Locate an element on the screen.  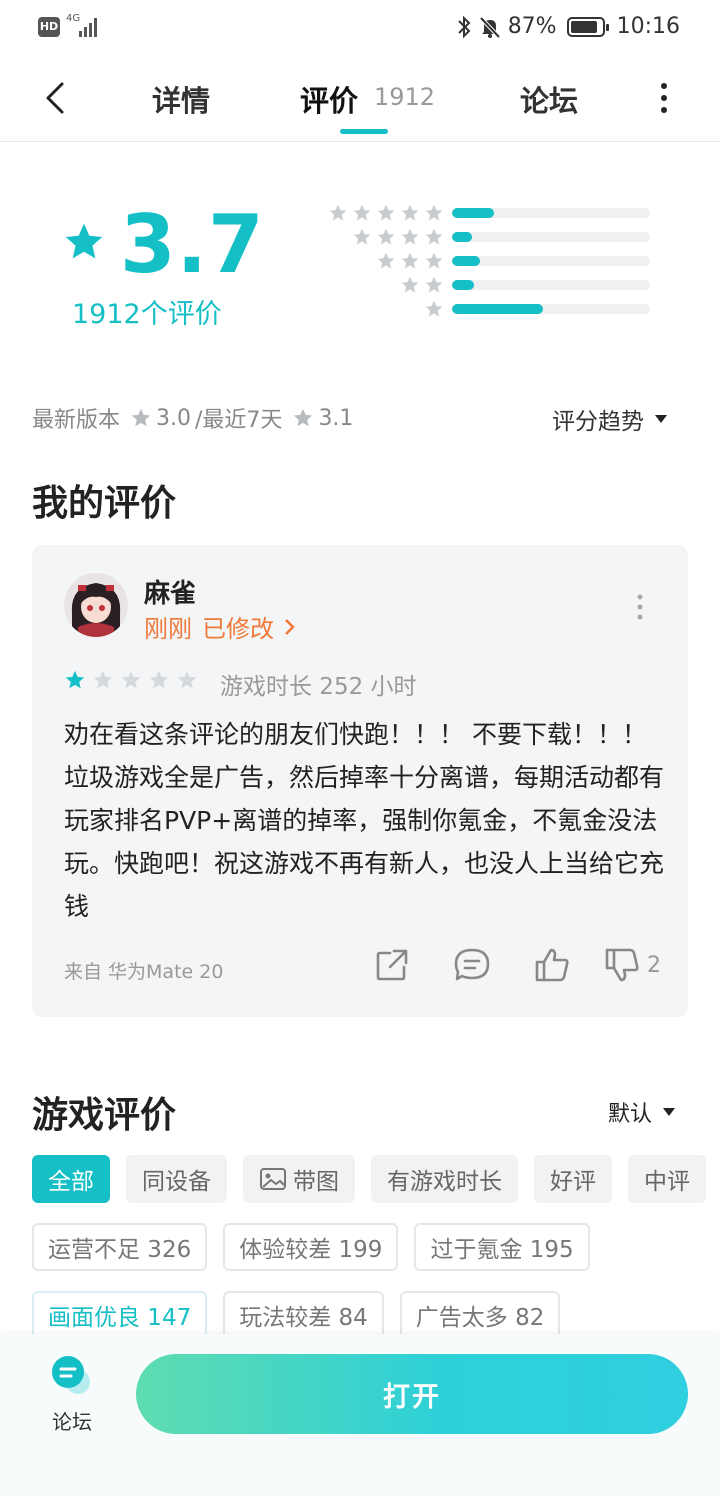
device-label: 来自 华为Mate 20 is located at coordinates (144, 972).